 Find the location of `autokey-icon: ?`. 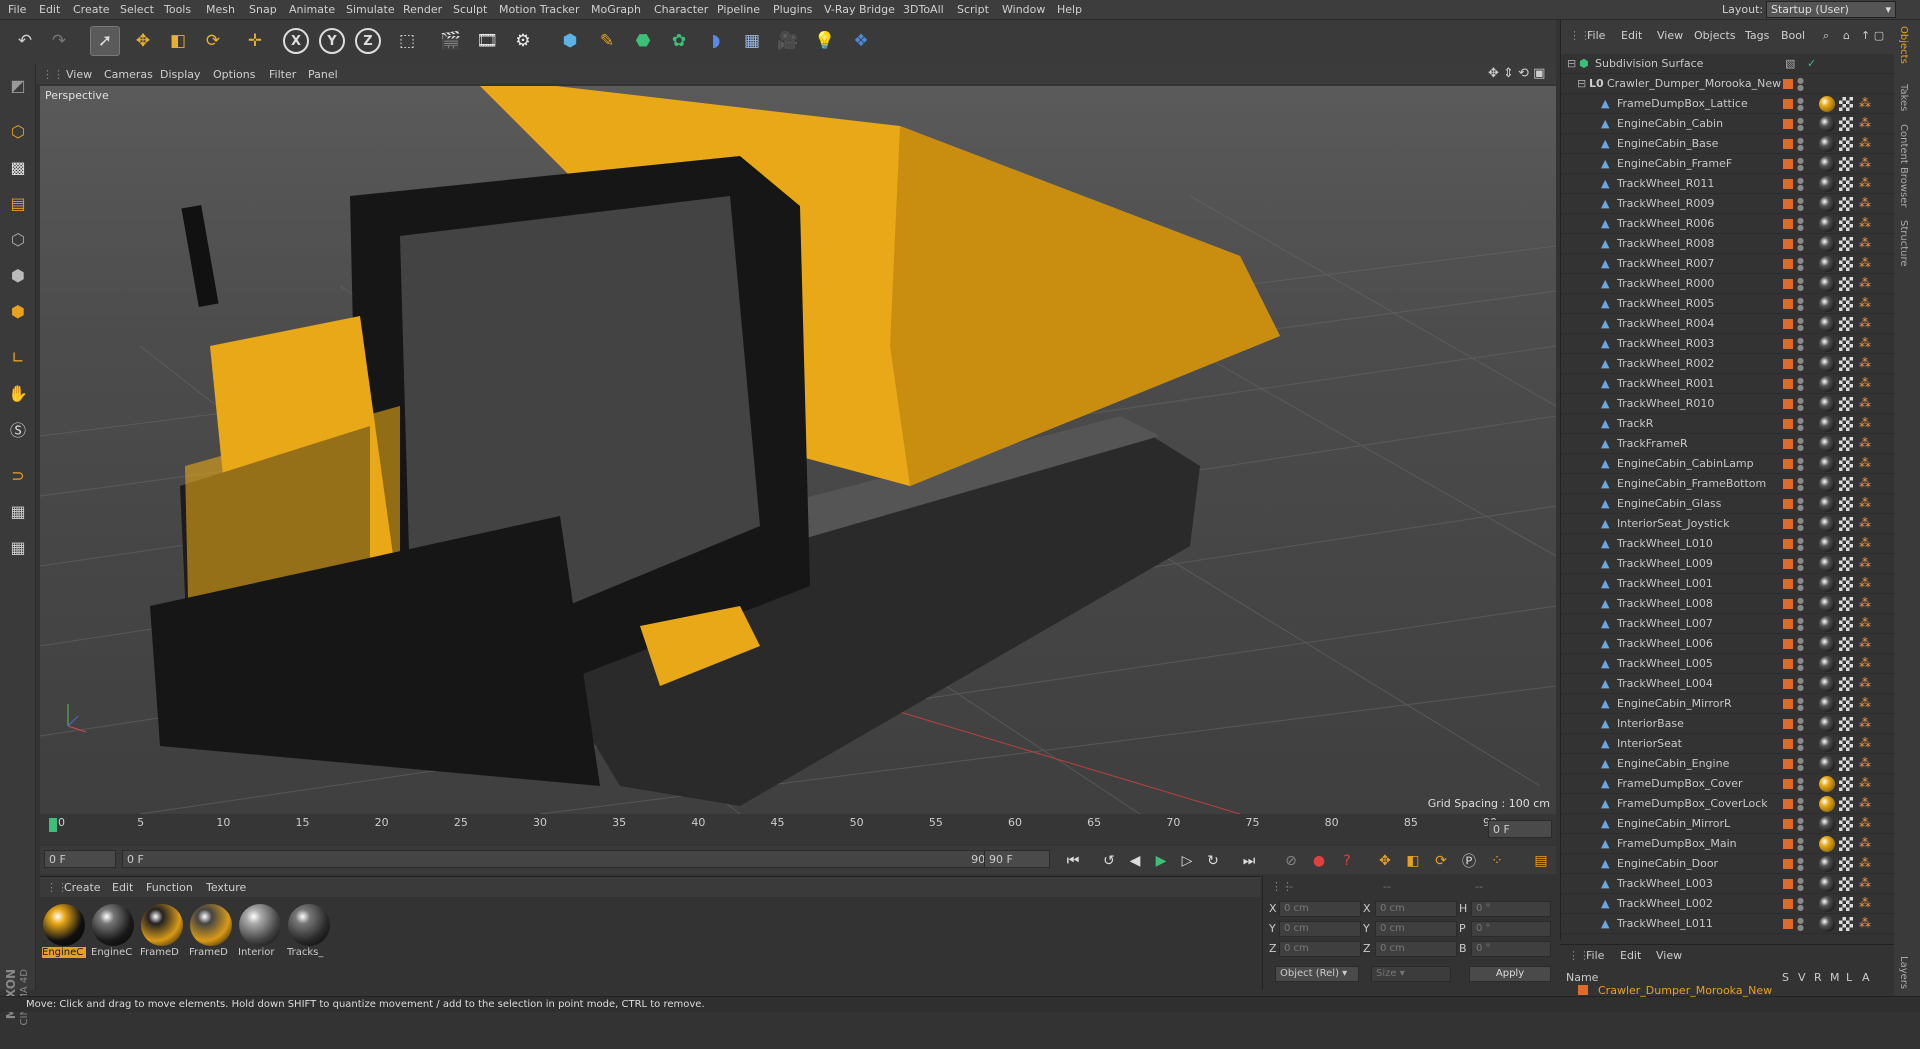

autokey-icon: ? is located at coordinates (1347, 861).